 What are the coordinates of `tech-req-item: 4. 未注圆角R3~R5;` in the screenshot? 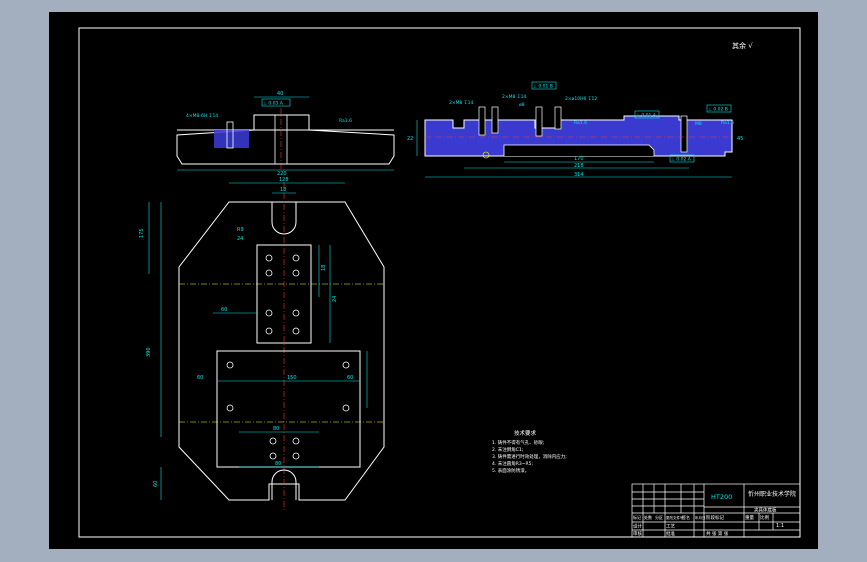 It's located at (512, 463).